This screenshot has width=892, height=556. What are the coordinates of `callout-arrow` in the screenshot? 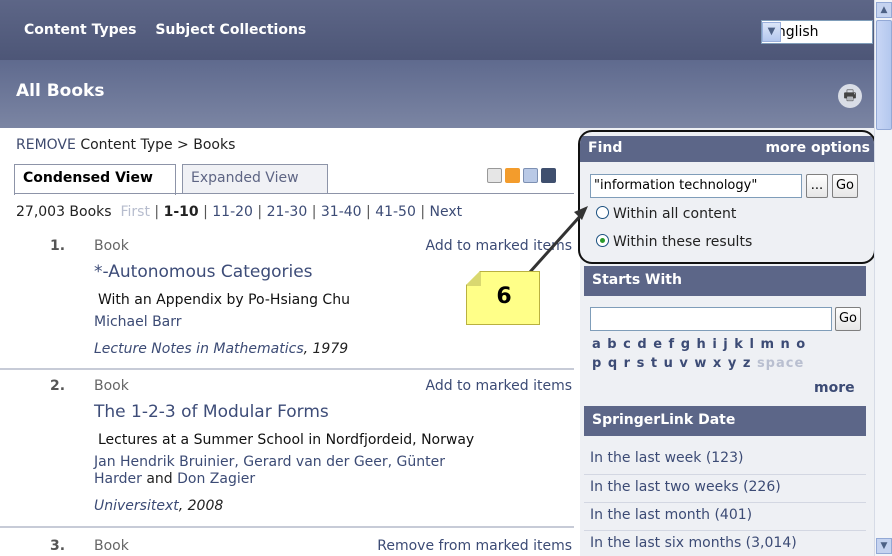 It's located at (558, 240).